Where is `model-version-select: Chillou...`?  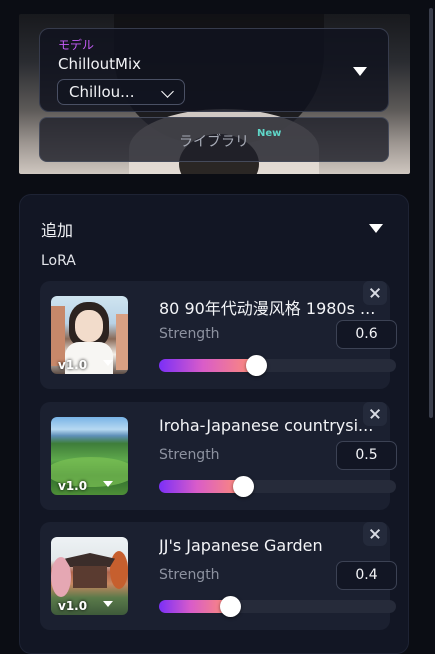 model-version-select: Chillou... is located at coordinates (121, 92).